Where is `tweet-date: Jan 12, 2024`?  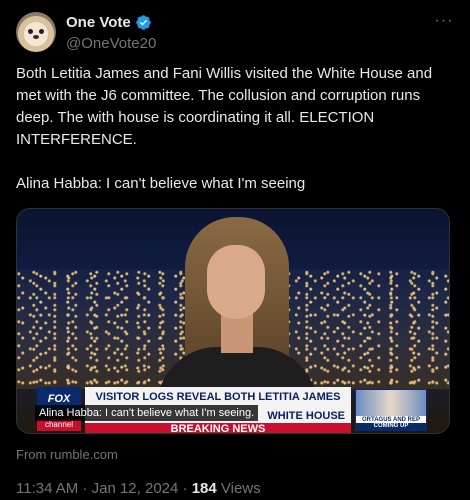 tweet-date: Jan 12, 2024 is located at coordinates (135, 488).